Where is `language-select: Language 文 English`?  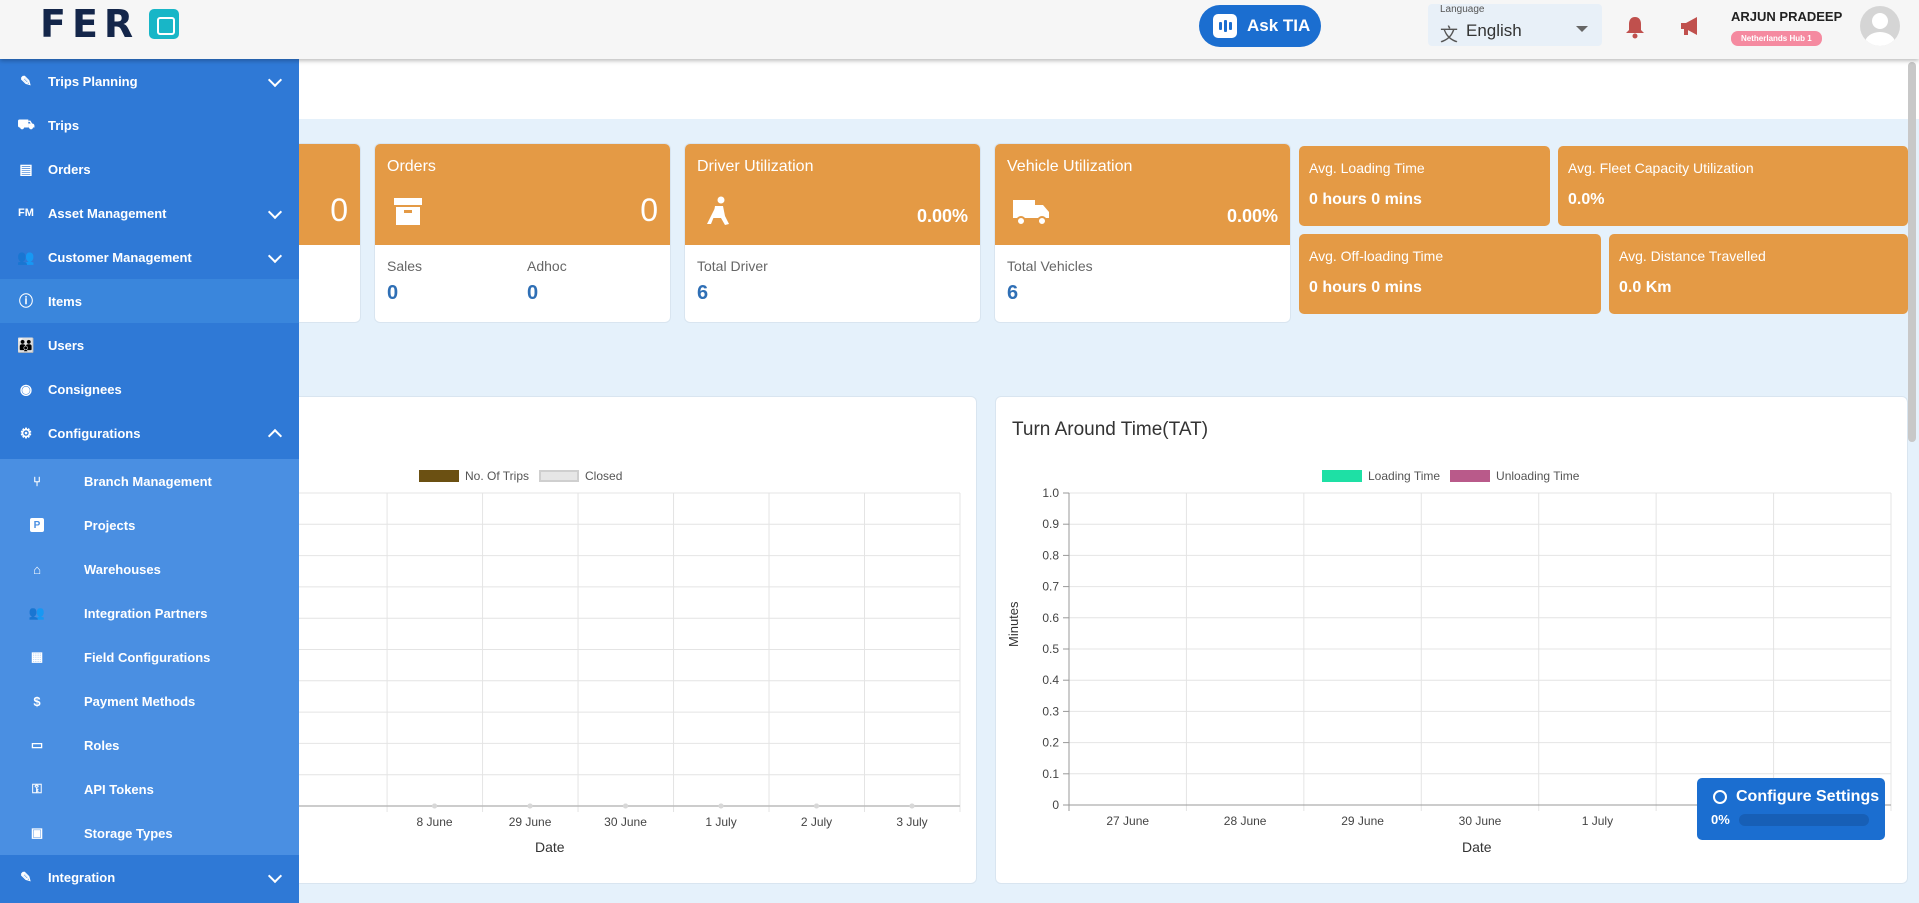
language-select: Language 文 English is located at coordinates (1515, 25).